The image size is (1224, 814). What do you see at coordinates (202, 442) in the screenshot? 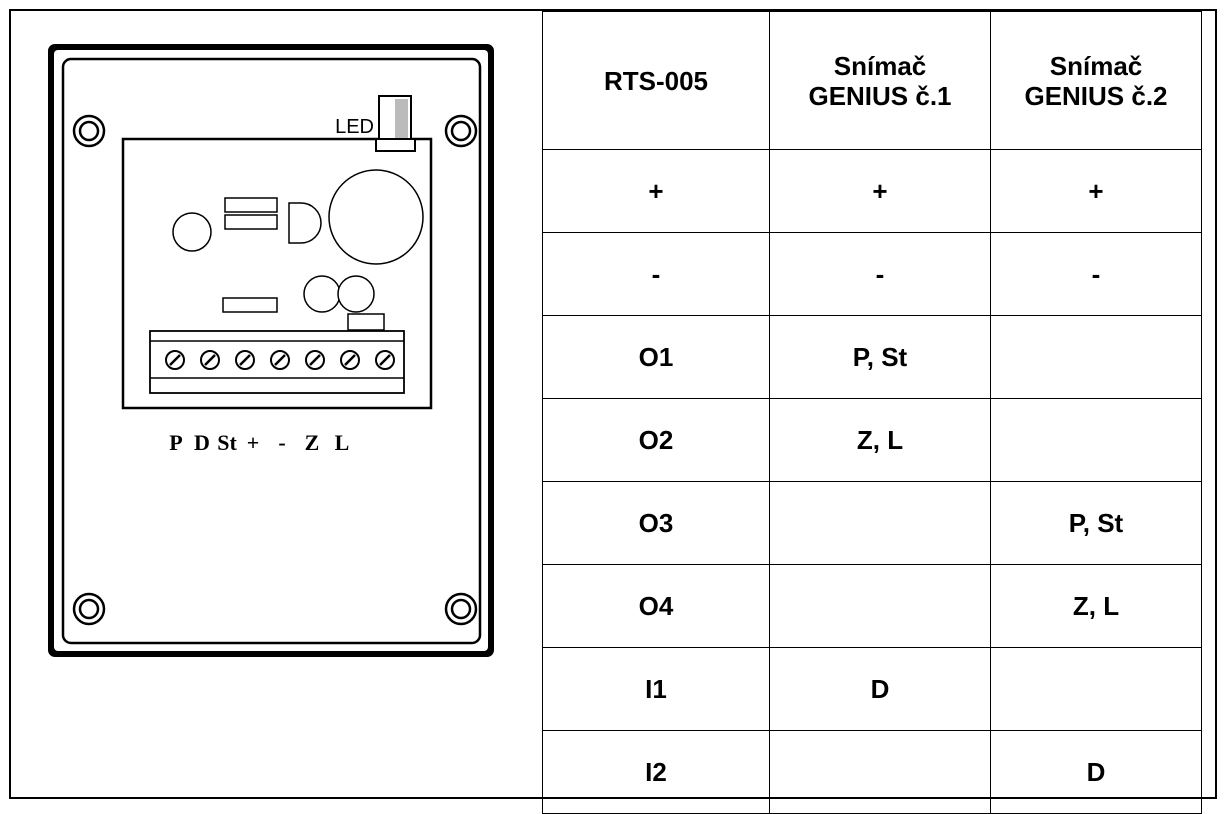
I see `terminal-label: D` at bounding box center [202, 442].